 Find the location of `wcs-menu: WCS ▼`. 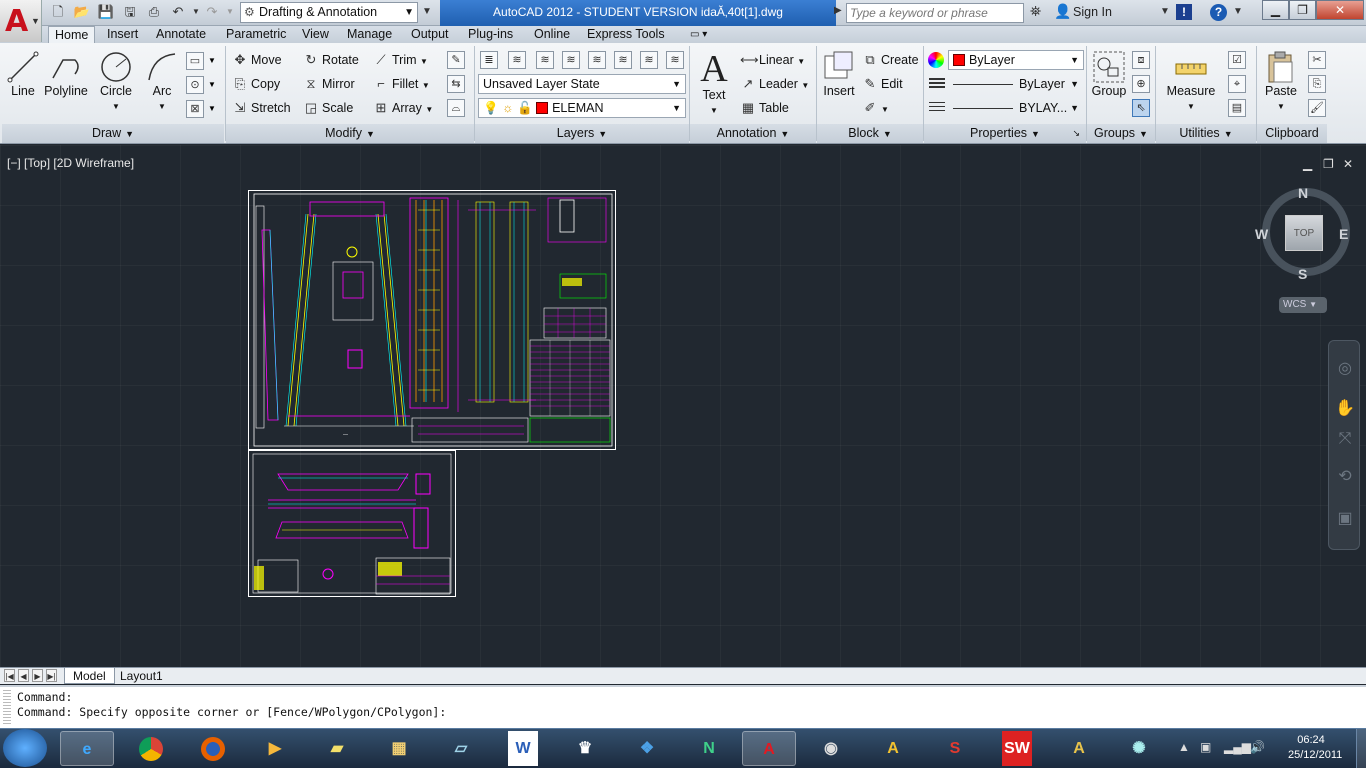

wcs-menu: WCS ▼ is located at coordinates (1303, 305).